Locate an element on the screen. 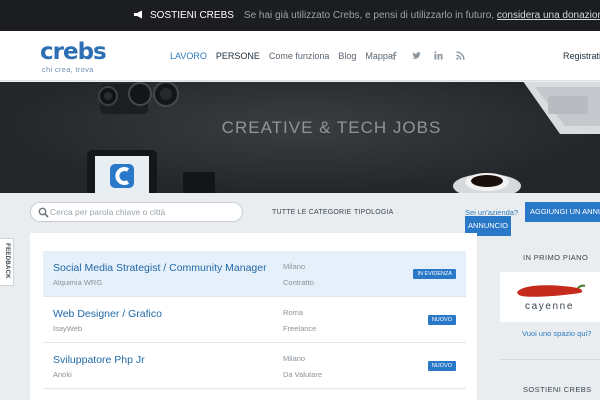 The height and width of the screenshot is (400, 600). megaphone-icon is located at coordinates (138, 14).